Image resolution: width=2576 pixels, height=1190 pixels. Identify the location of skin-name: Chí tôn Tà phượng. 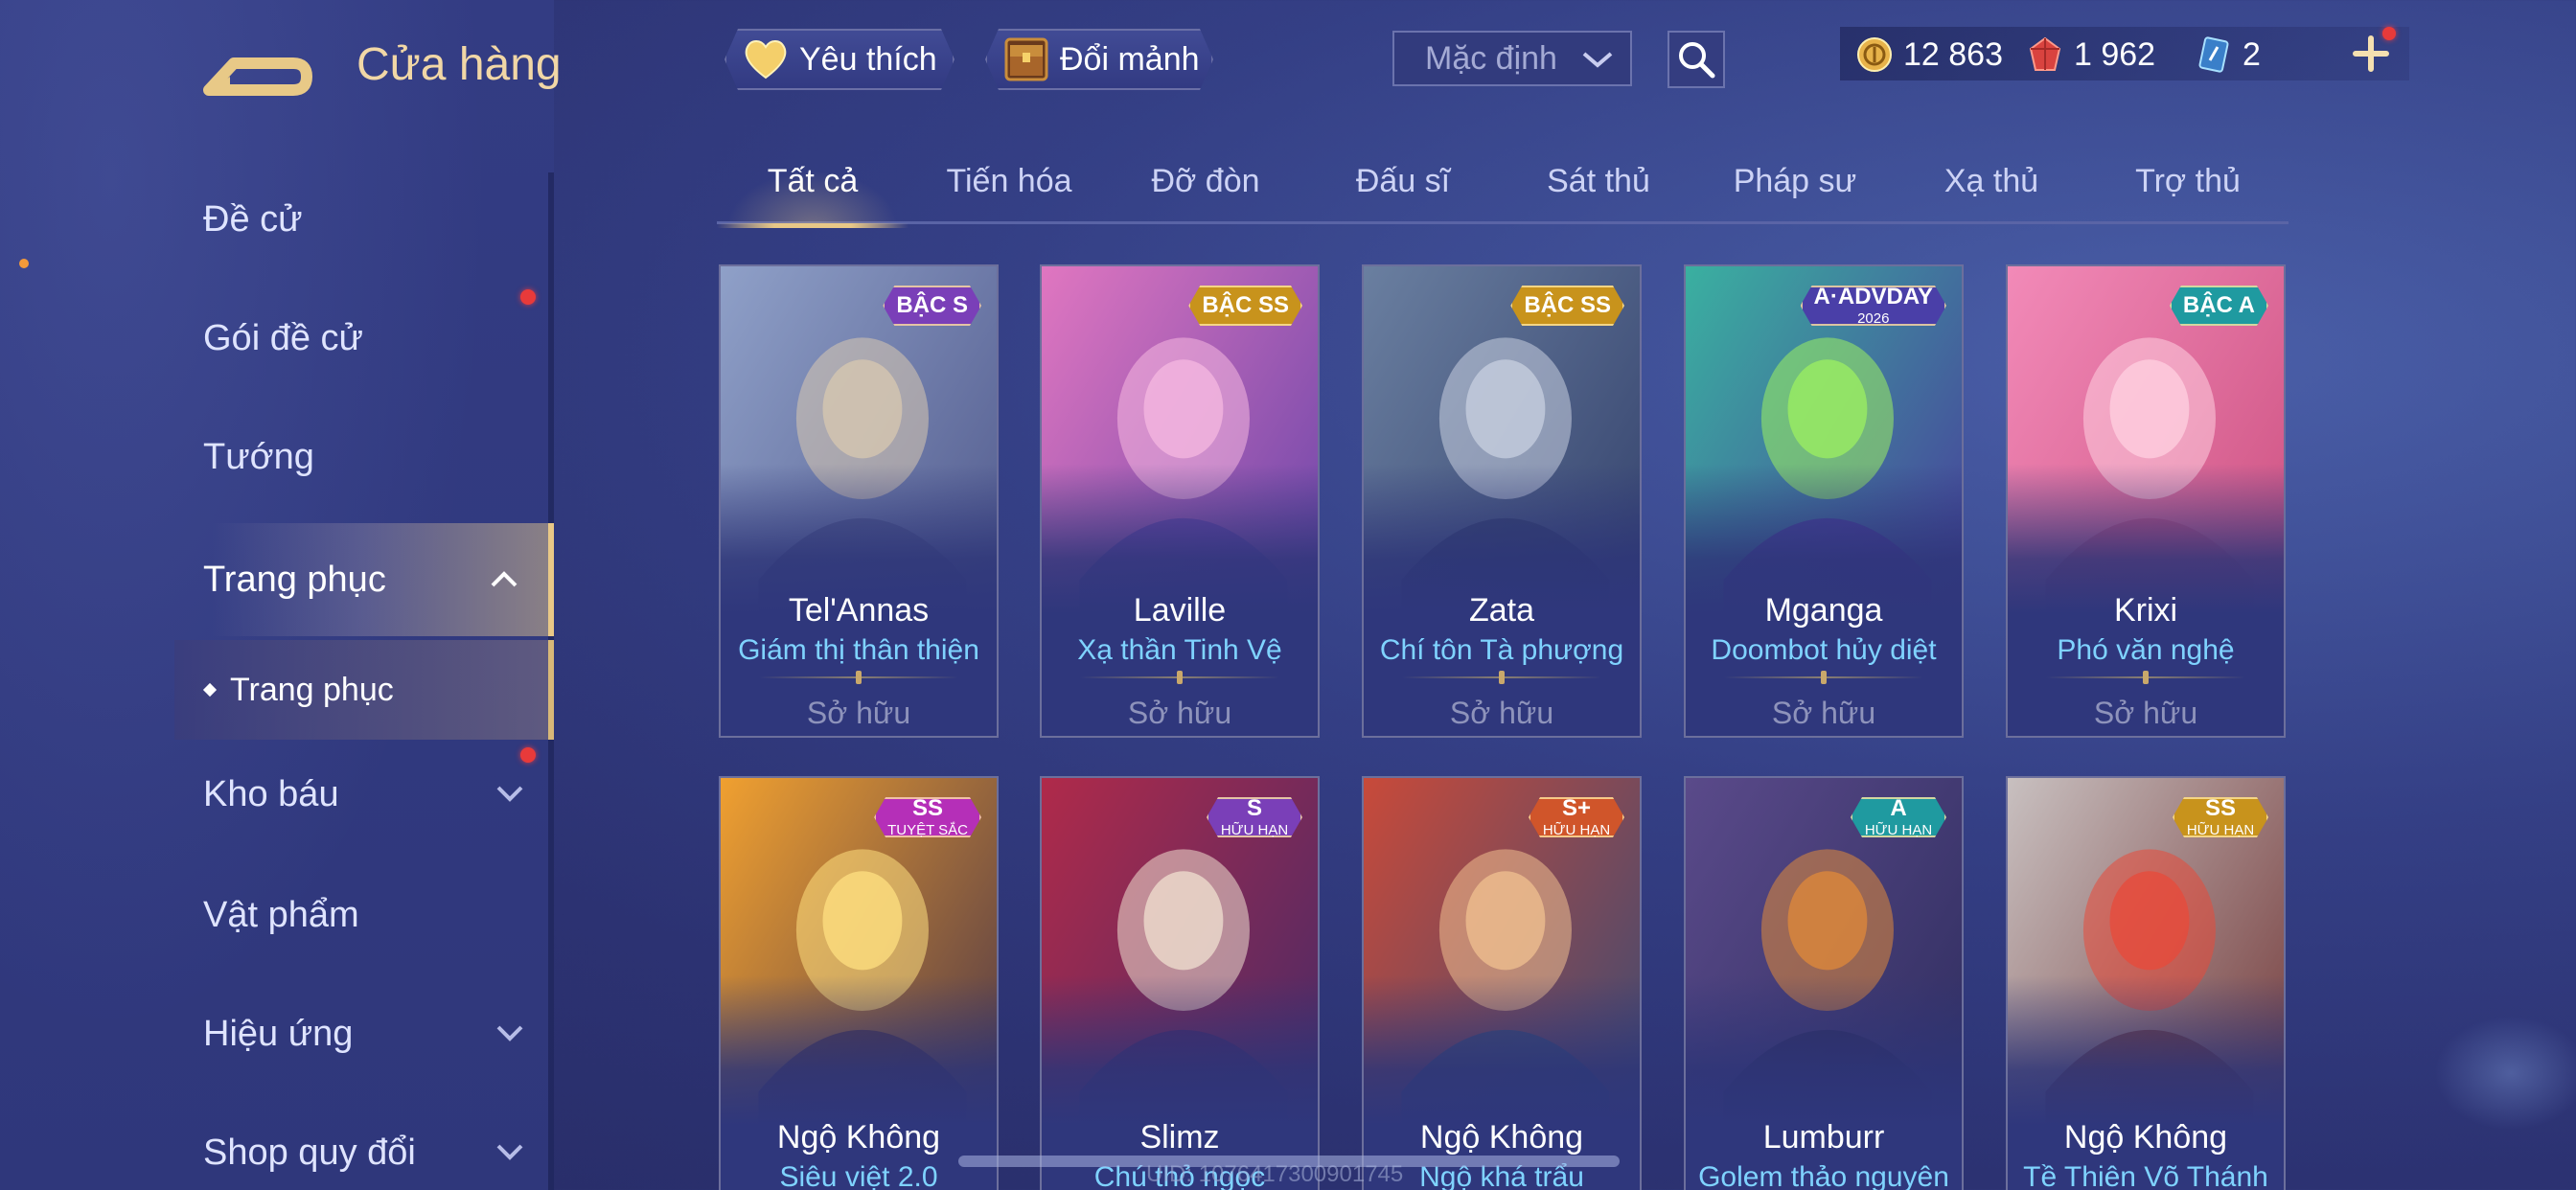
(1502, 650).